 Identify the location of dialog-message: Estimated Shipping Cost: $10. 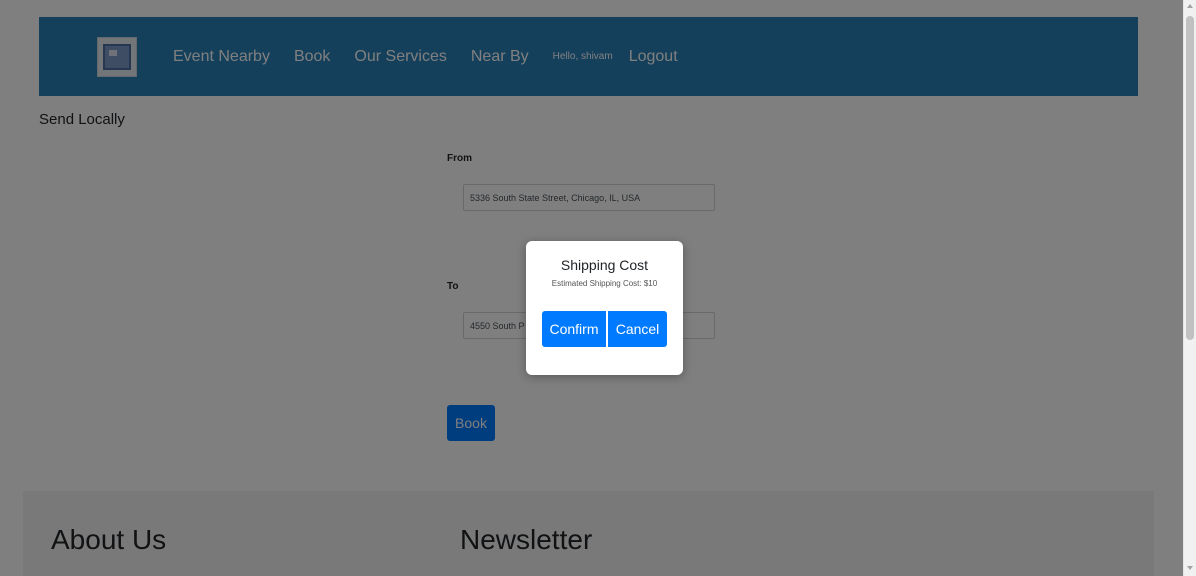
(604, 283).